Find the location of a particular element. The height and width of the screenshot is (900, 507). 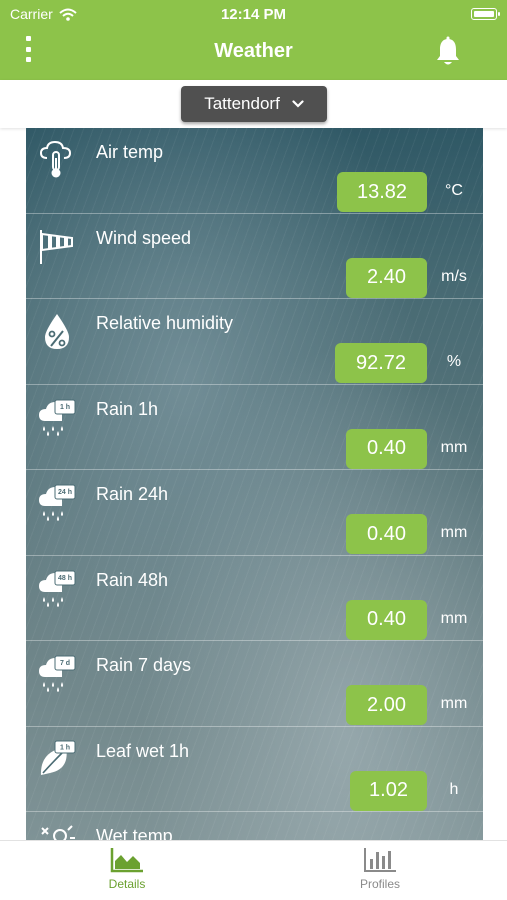

measurement-label: Wet temp is located at coordinates (134, 833).